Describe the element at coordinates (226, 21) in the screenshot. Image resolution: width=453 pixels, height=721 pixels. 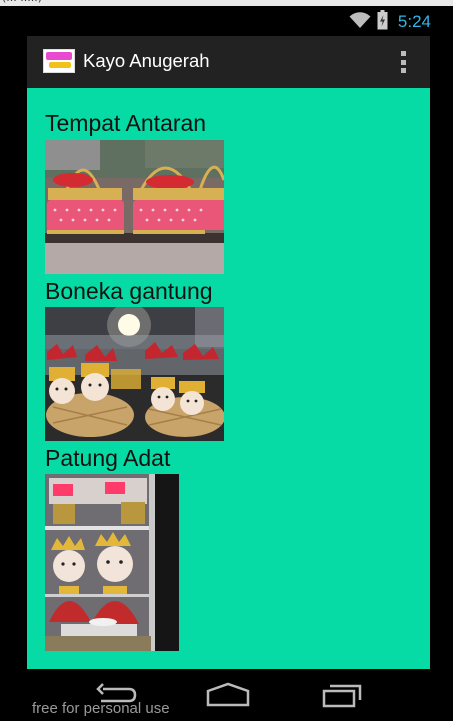
I see `status-bar: 5:24` at that location.